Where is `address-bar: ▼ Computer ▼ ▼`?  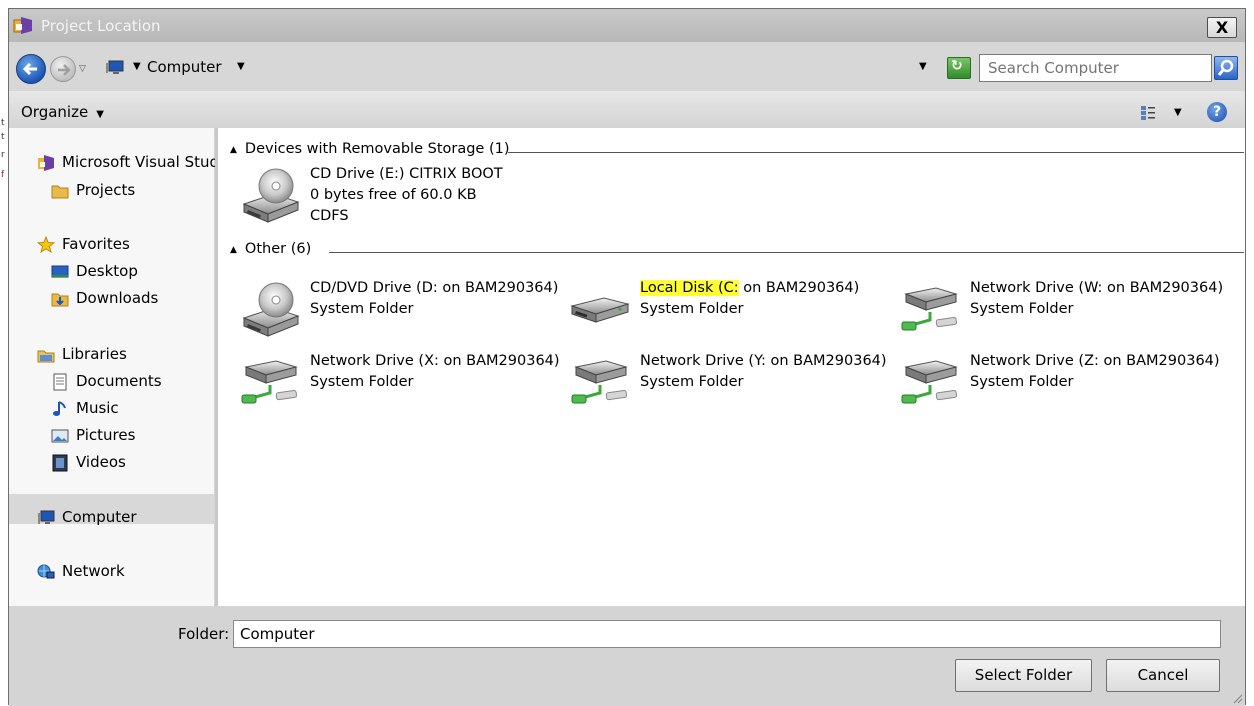
address-bar: ▼ Computer ▼ ▼ is located at coordinates (520, 69).